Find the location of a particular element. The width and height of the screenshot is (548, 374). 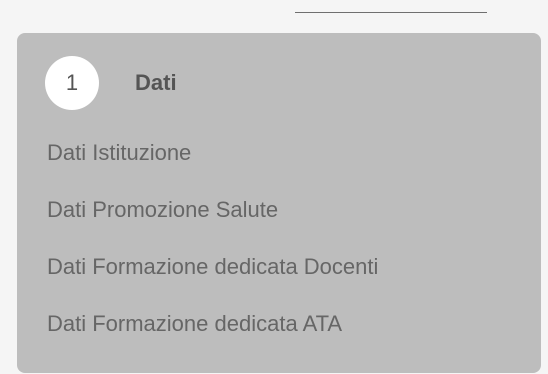

step-item-dati-formazione-docenti: Dati Formazione dedicata Docenti is located at coordinates (212, 283).